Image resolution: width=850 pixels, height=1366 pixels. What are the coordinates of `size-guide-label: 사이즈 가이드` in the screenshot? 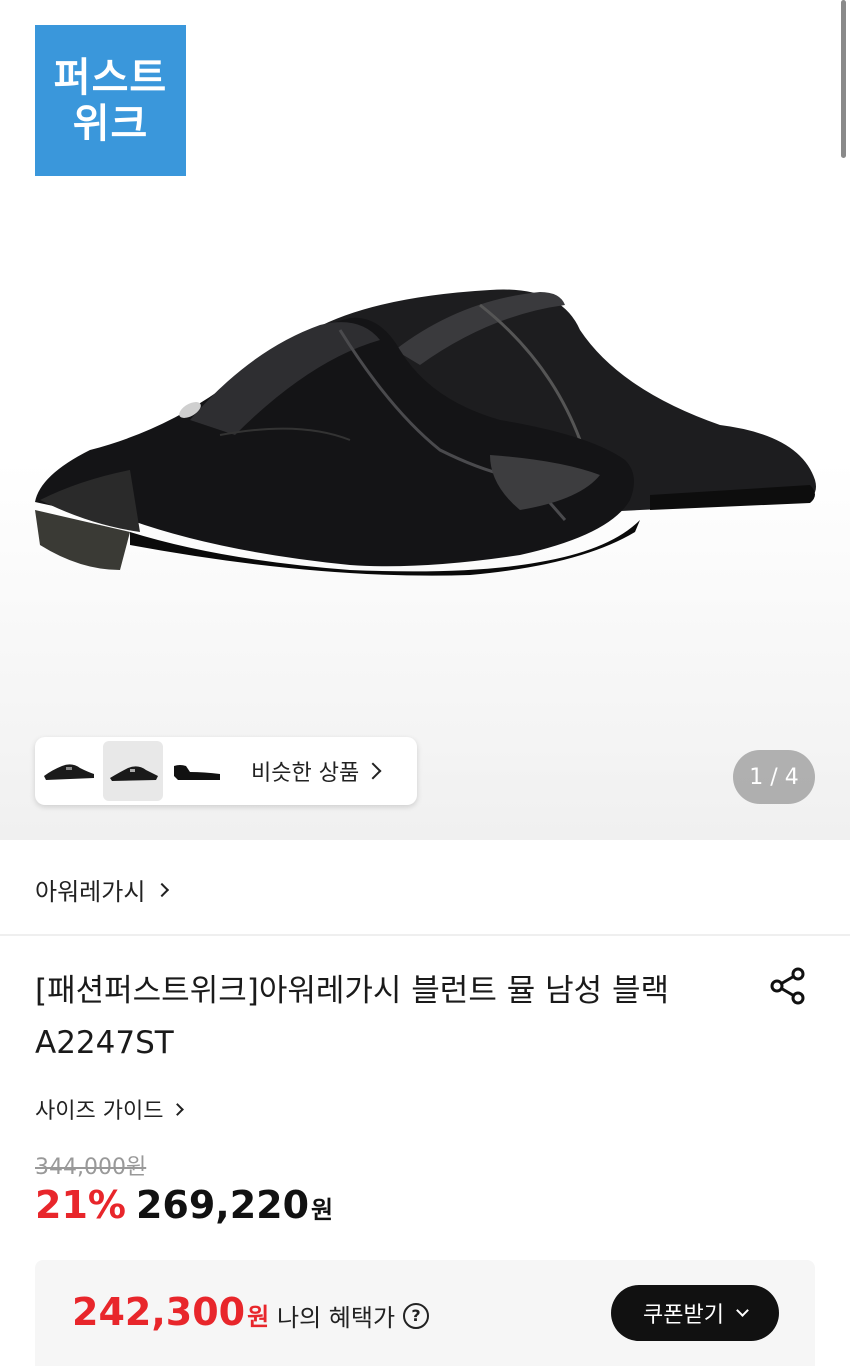 It's located at (99, 1111).